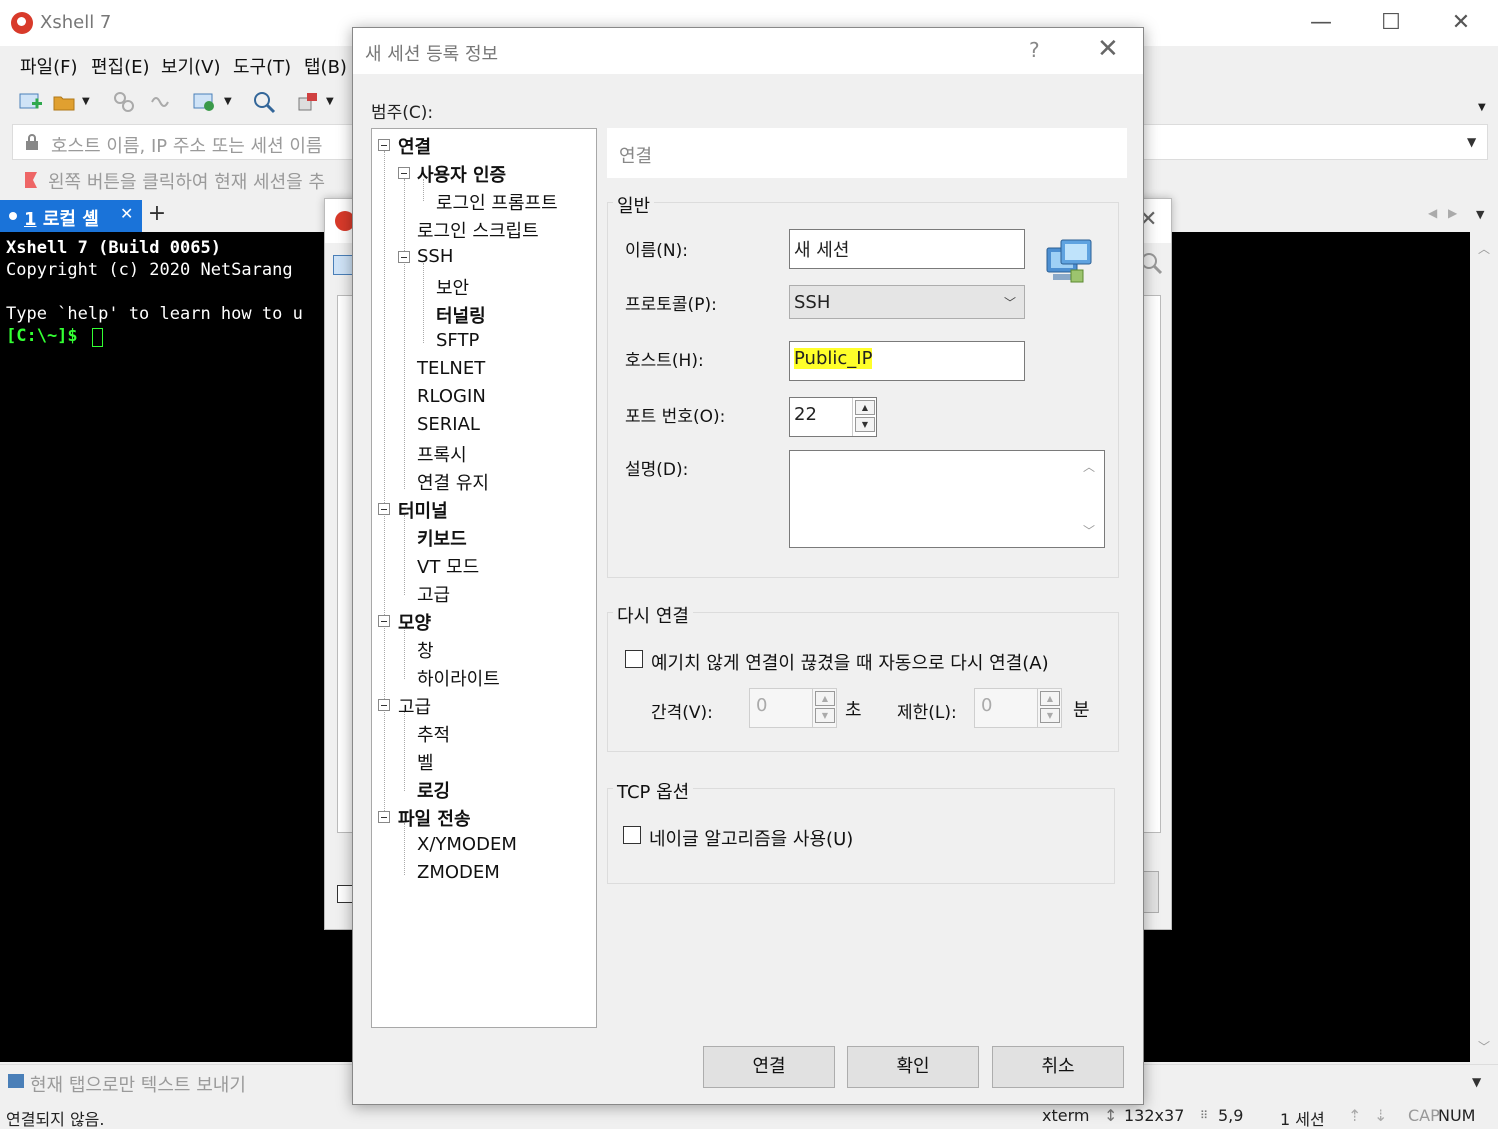  I want to click on toolbar-overflow-icon: ▼, so click(1485, 114).